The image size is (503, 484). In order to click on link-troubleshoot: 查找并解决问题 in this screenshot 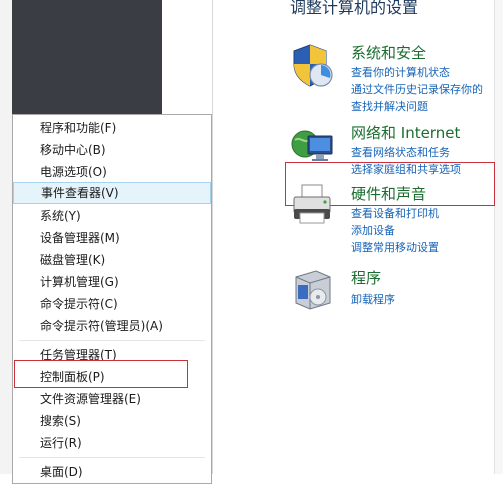, I will do `click(389, 106)`.